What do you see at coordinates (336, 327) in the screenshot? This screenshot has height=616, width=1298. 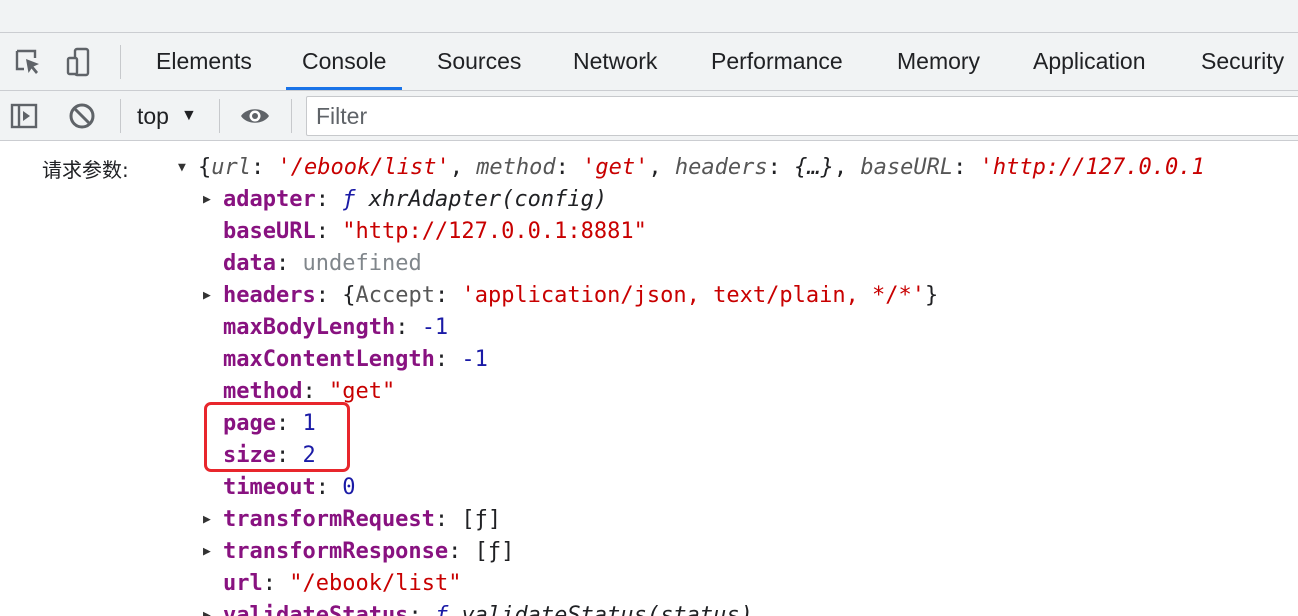 I see `prop-maxBodyLength: maxBodyLength: -1` at bounding box center [336, 327].